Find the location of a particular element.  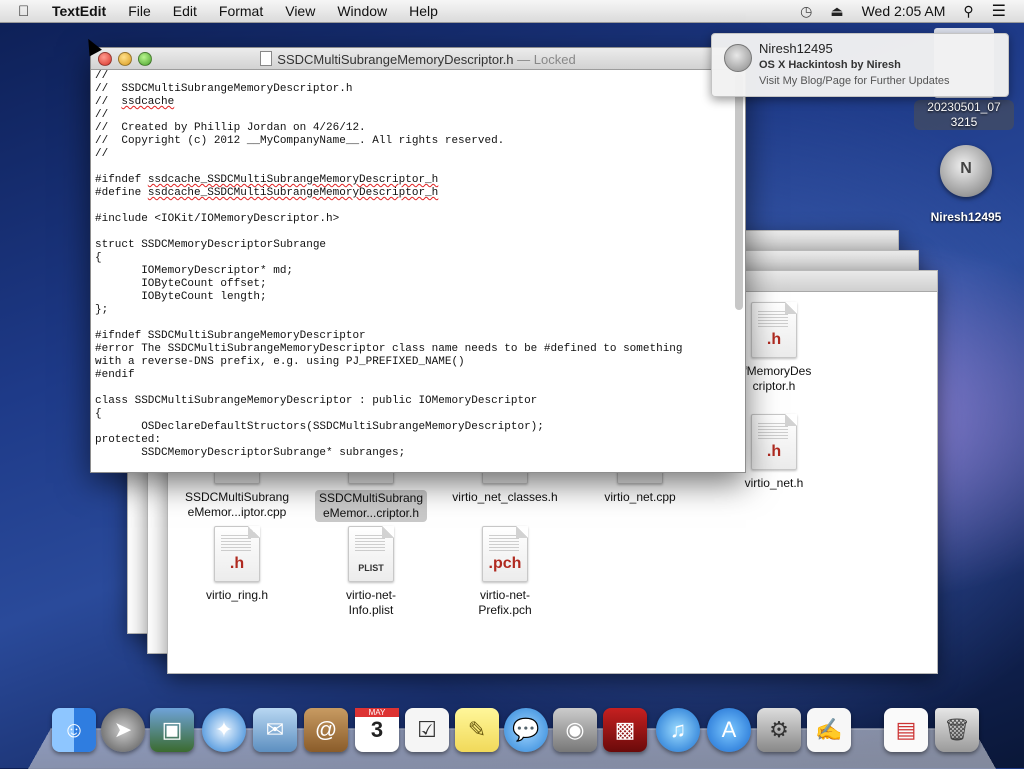

finder-icon: ☺ is located at coordinates (74, 730).